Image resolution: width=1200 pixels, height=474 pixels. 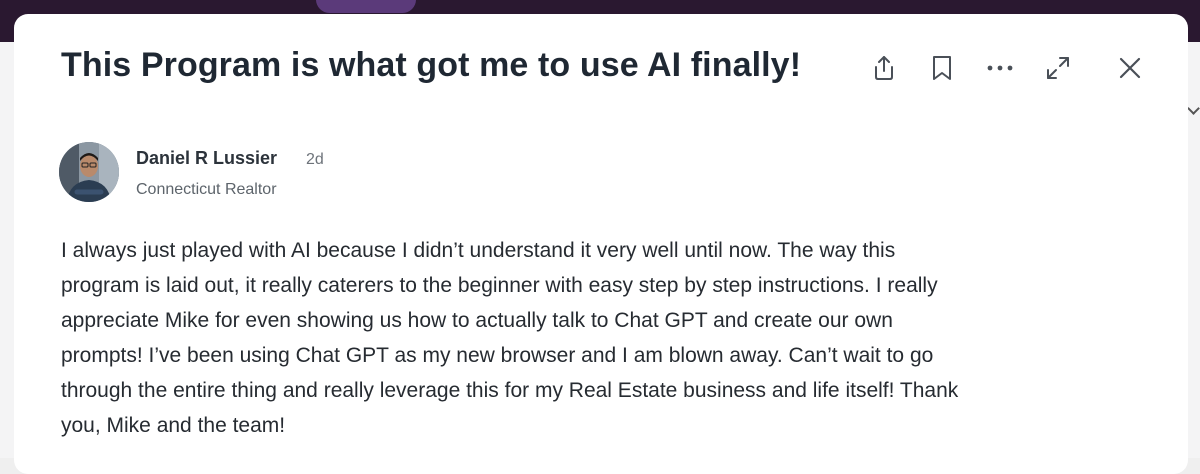 I want to click on chevron-down-icon, so click(x=1193, y=108).